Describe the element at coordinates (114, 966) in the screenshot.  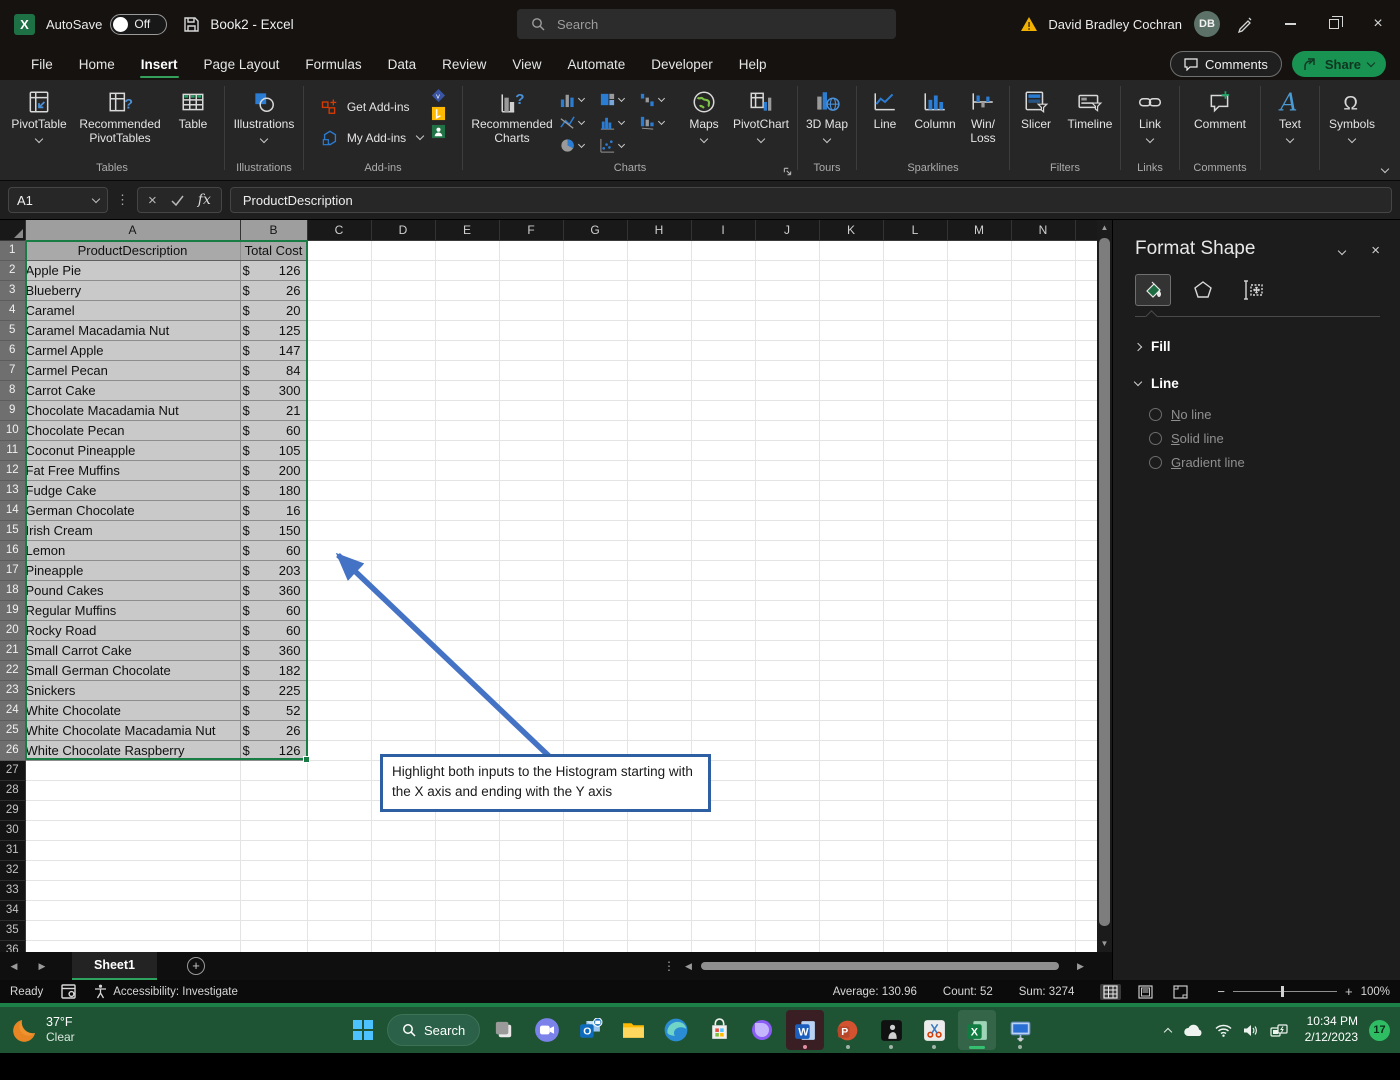
I see `sheet-tab-sheet1: Sheet1` at that location.